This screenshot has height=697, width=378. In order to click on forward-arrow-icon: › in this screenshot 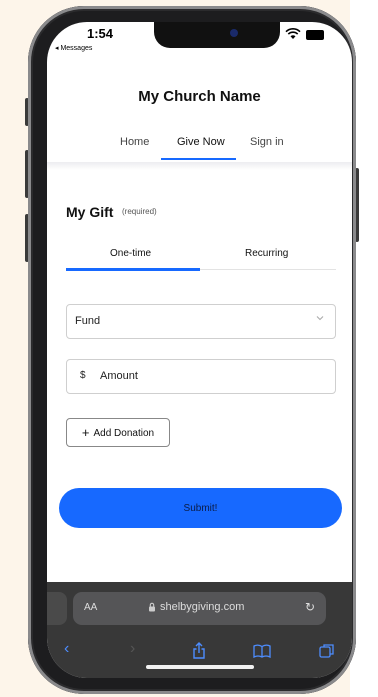, I will do `click(132, 649)`.